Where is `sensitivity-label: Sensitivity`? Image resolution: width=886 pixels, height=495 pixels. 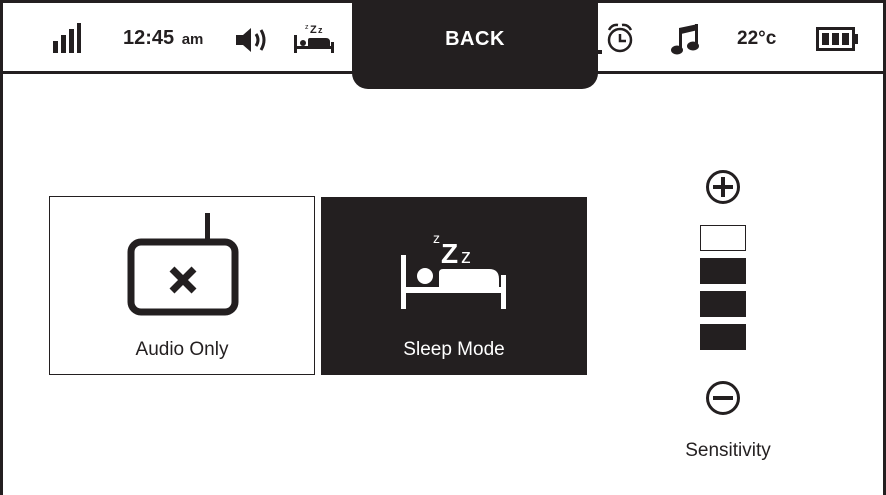
sensitivity-label: Sensitivity is located at coordinates (728, 450).